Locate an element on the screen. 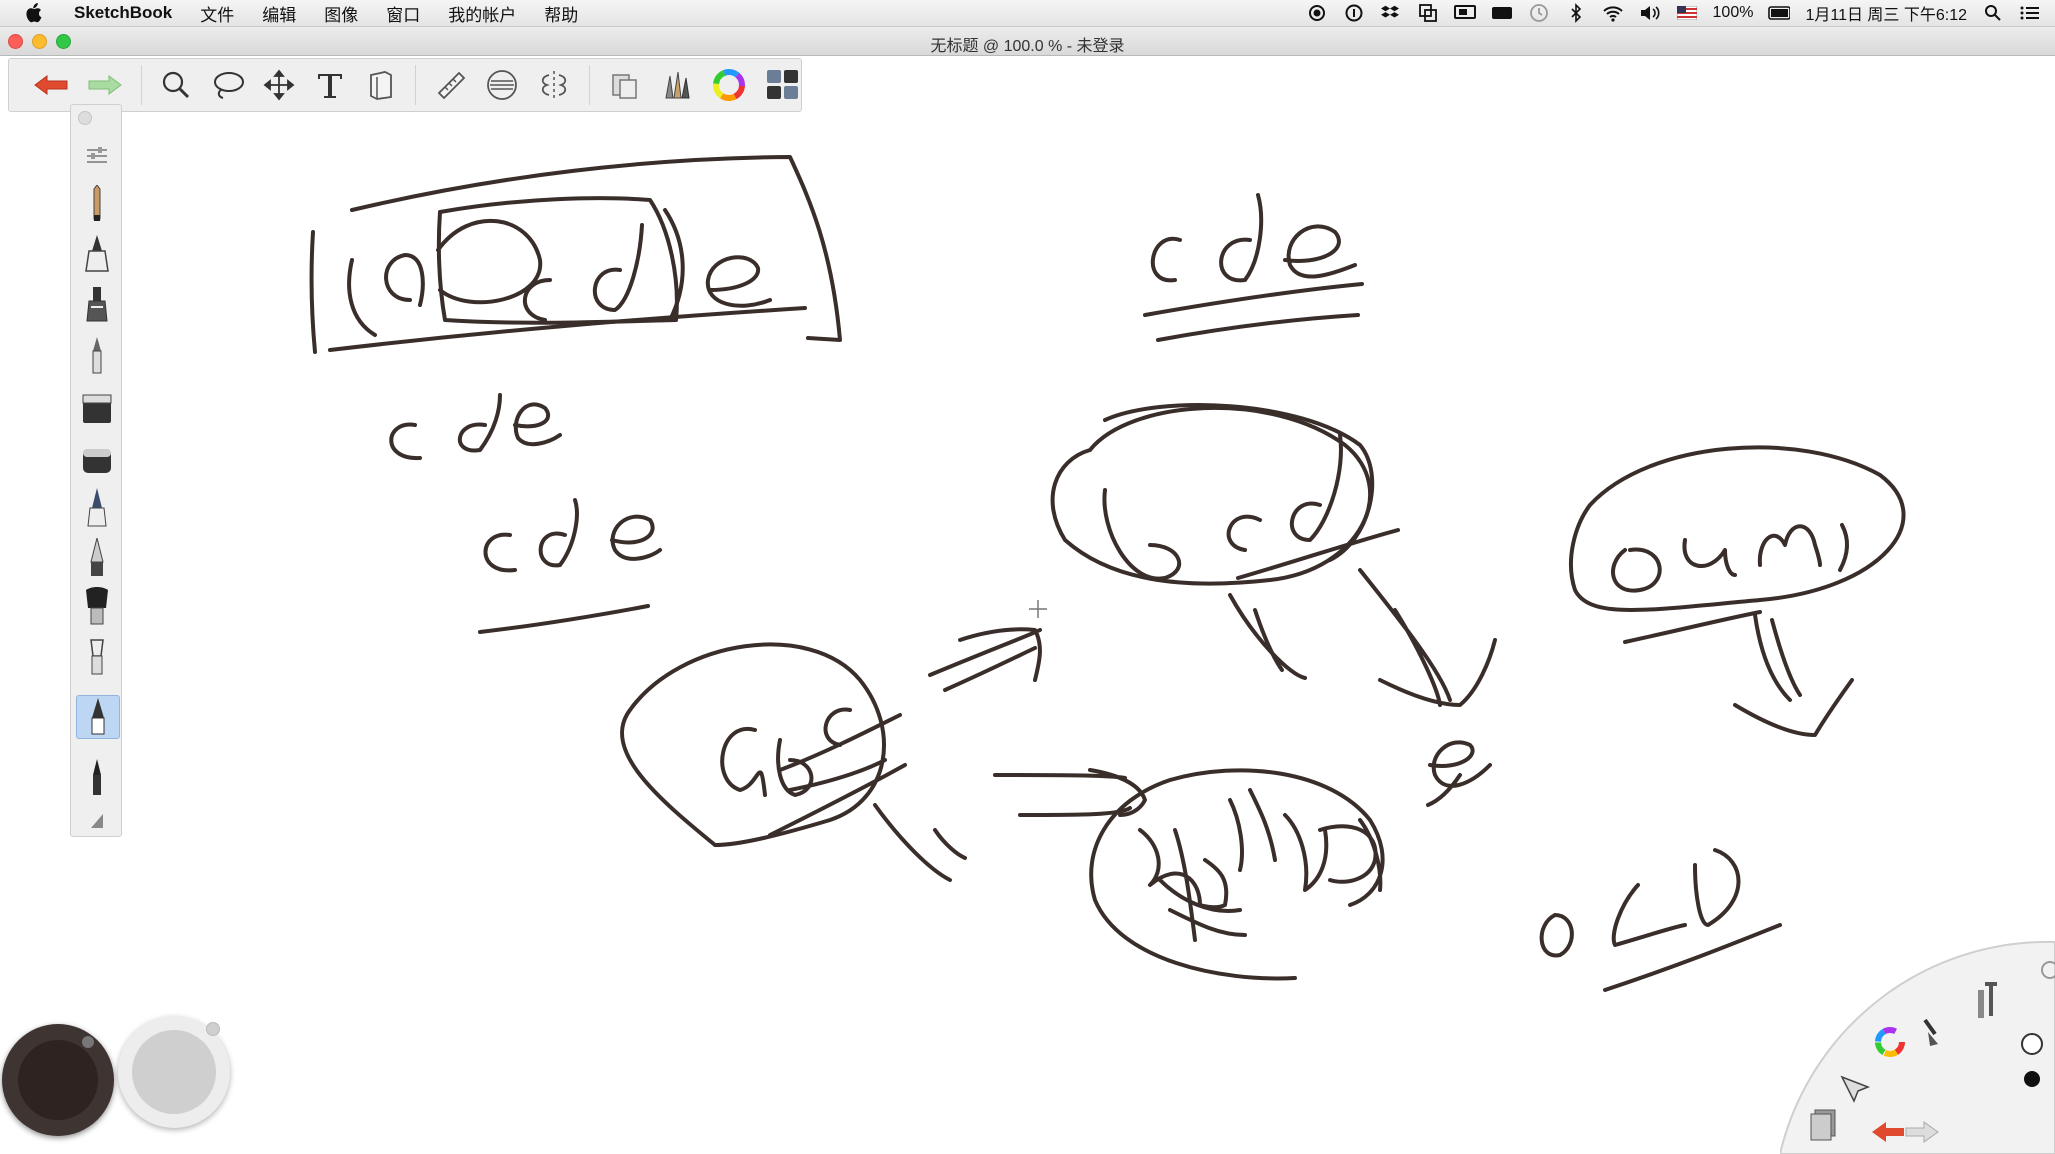 The height and width of the screenshot is (1154, 2055). primary-color-swatch is located at coordinates (58, 1080).